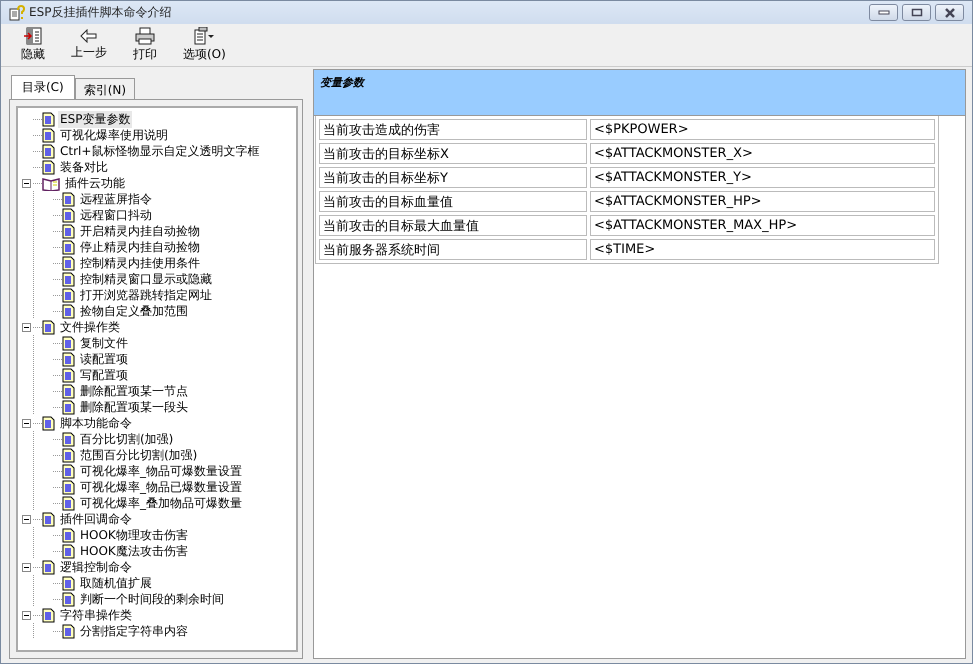 Image resolution: width=973 pixels, height=664 pixels. I want to click on tab: 索引(N), so click(105, 88).